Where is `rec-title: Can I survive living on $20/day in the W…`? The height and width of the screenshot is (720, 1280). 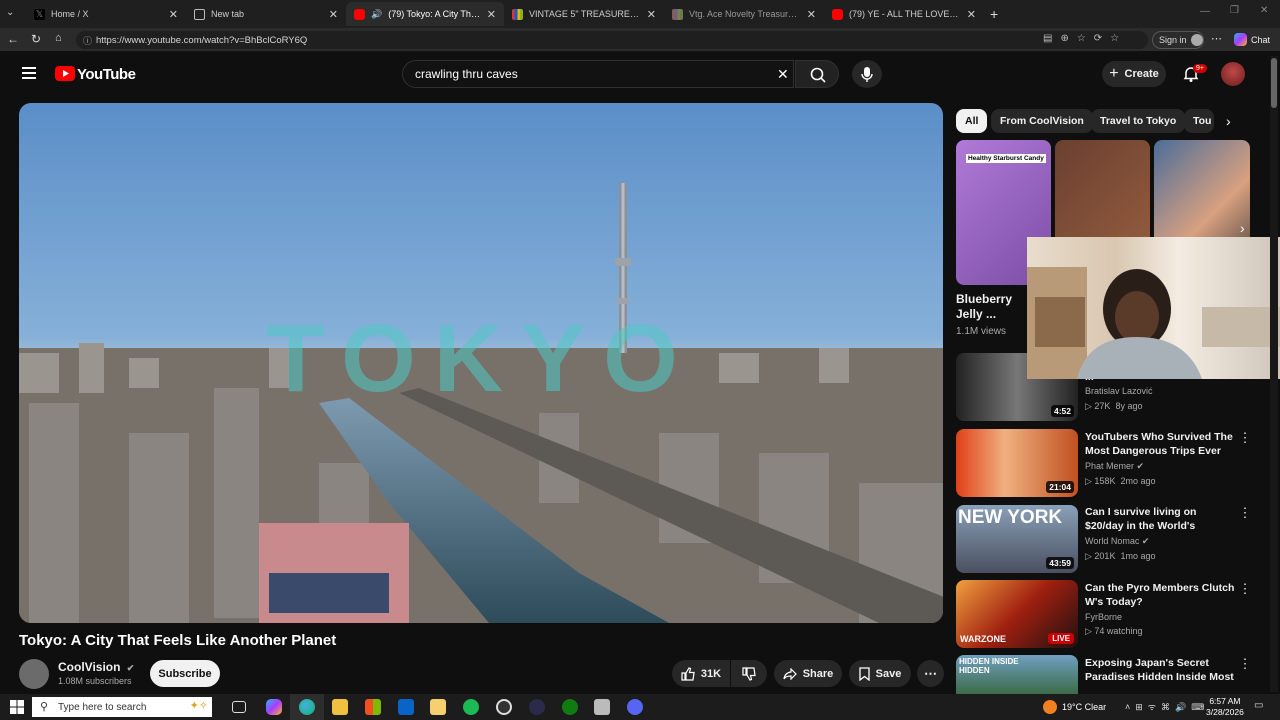
rec-title: Can I survive living on $20/day in the W… is located at coordinates (1160, 519).